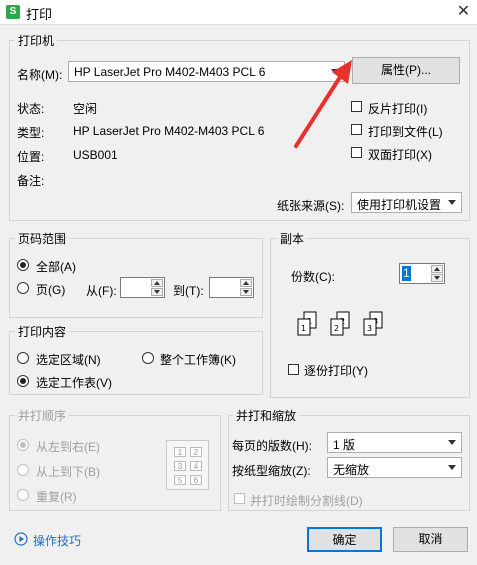  Describe the element at coordinates (336, 328) in the screenshot. I see `svg-text: 2` at that location.